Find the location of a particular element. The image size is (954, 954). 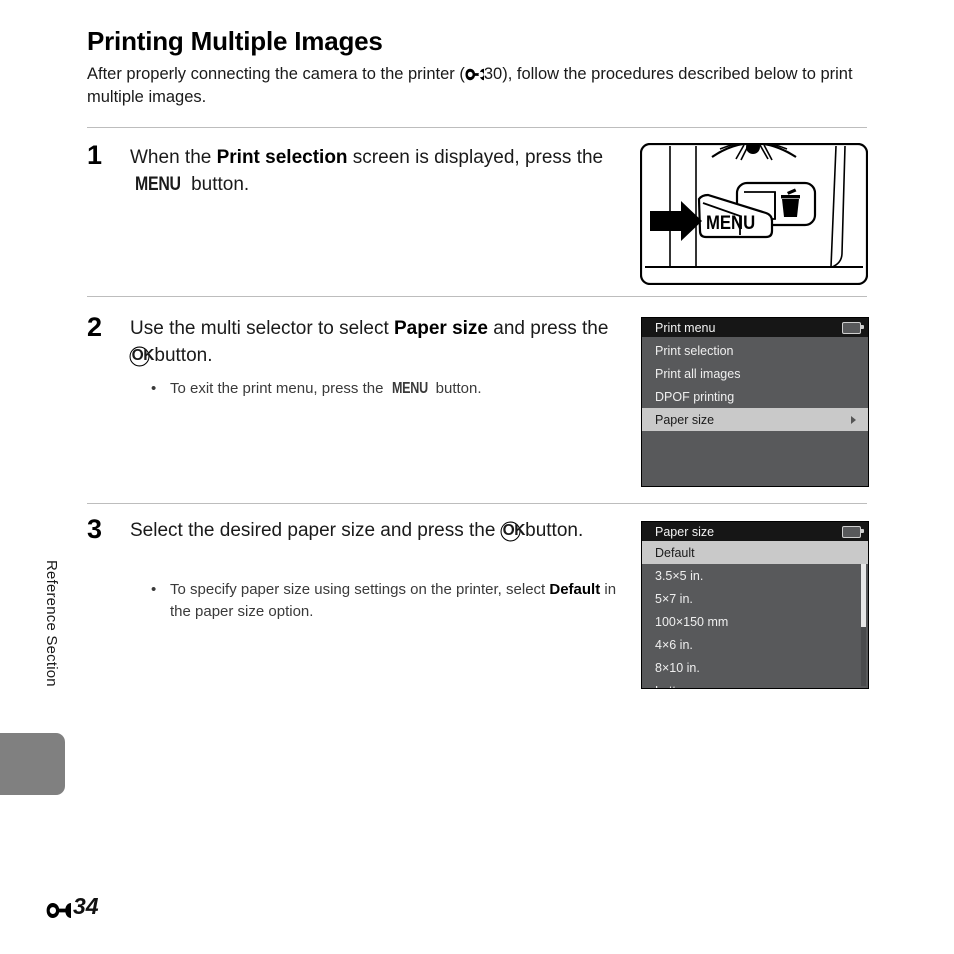

page-folio: 34 is located at coordinates (72, 906).